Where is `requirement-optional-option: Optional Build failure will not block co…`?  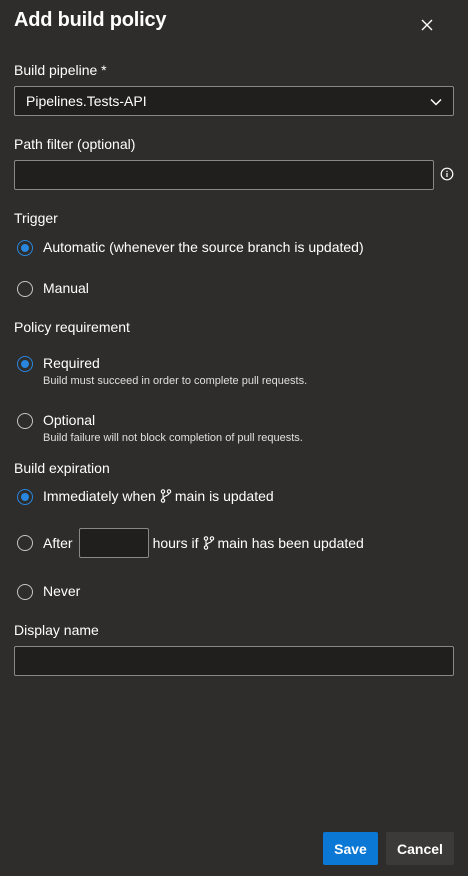
requirement-optional-option: Optional Build failure will not block co… is located at coordinates (160, 428).